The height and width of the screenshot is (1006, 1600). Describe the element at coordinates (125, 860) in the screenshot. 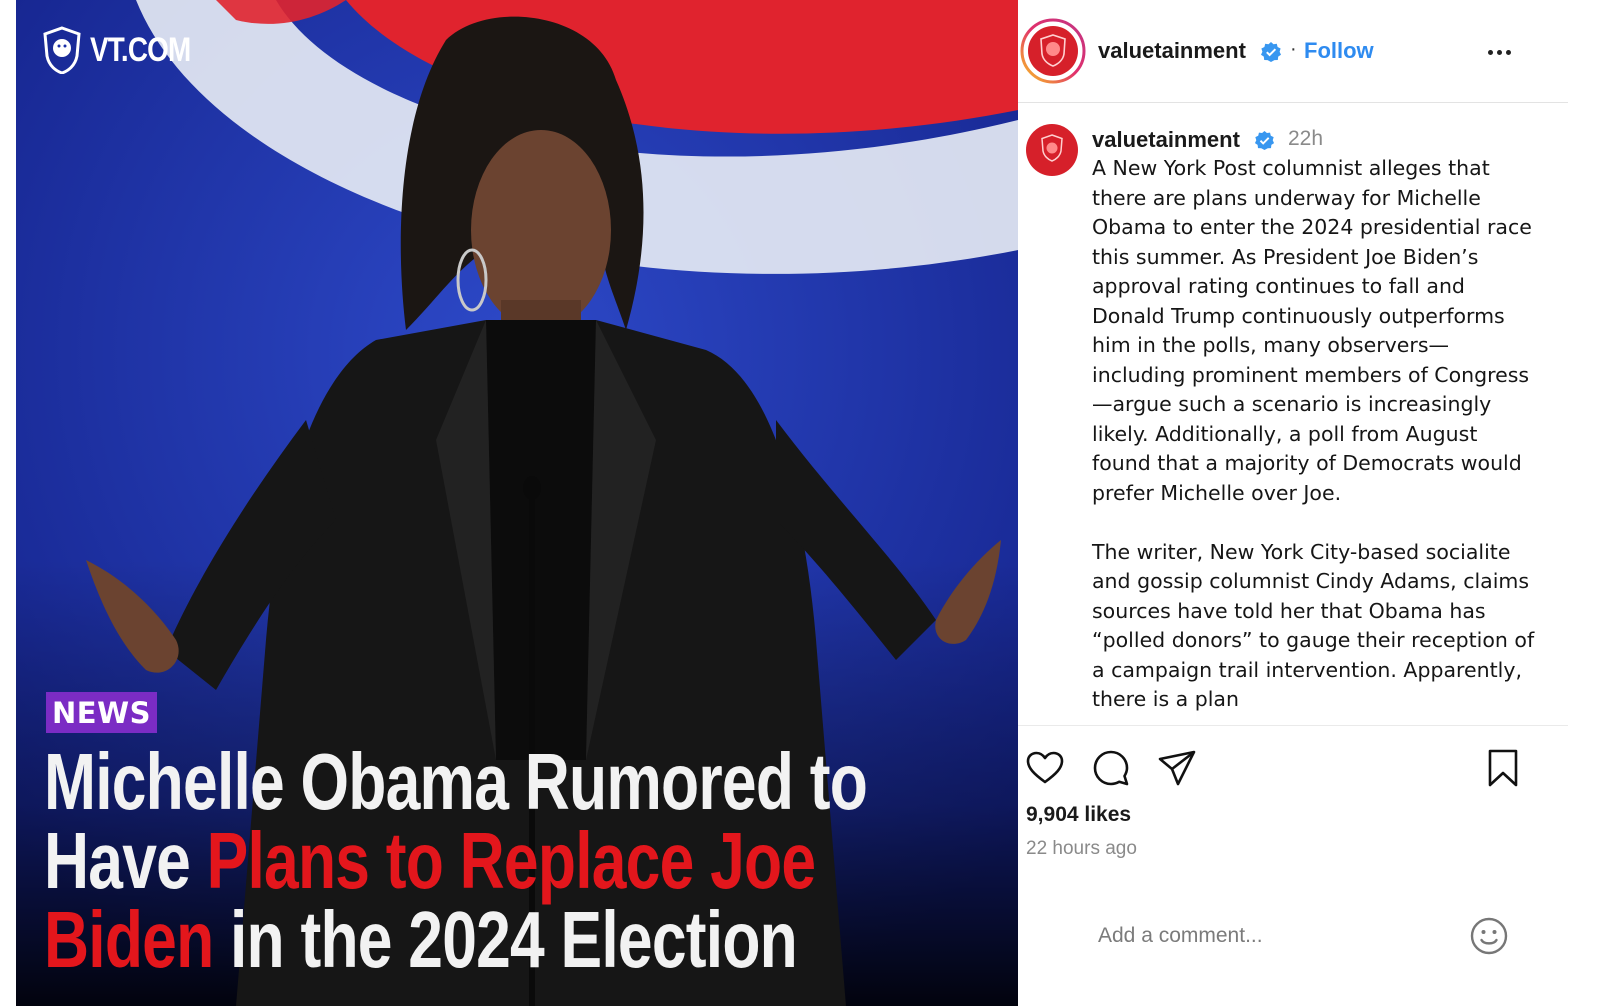

I see `headline-white-segment: Have` at that location.